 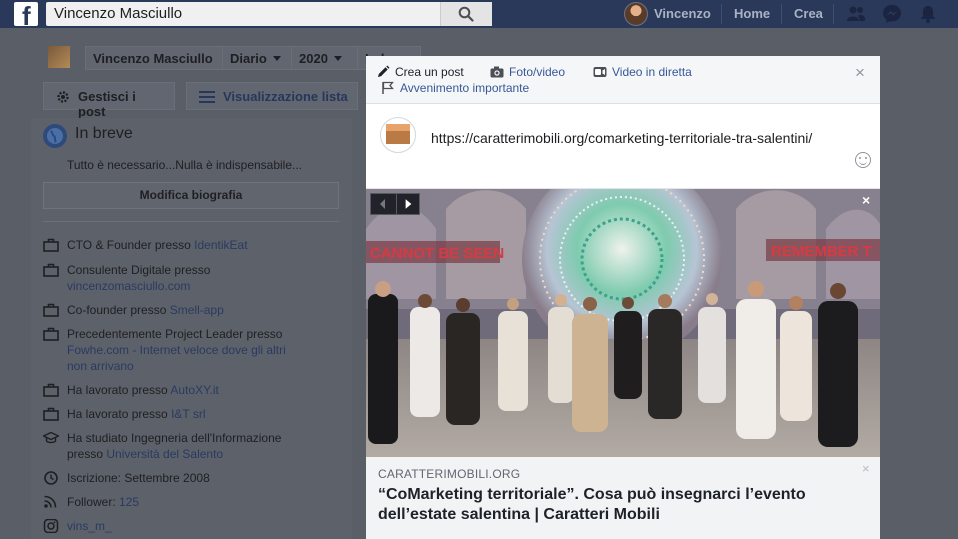 What do you see at coordinates (129, 502) in the screenshot?
I see `intro-item-link: 125` at bounding box center [129, 502].